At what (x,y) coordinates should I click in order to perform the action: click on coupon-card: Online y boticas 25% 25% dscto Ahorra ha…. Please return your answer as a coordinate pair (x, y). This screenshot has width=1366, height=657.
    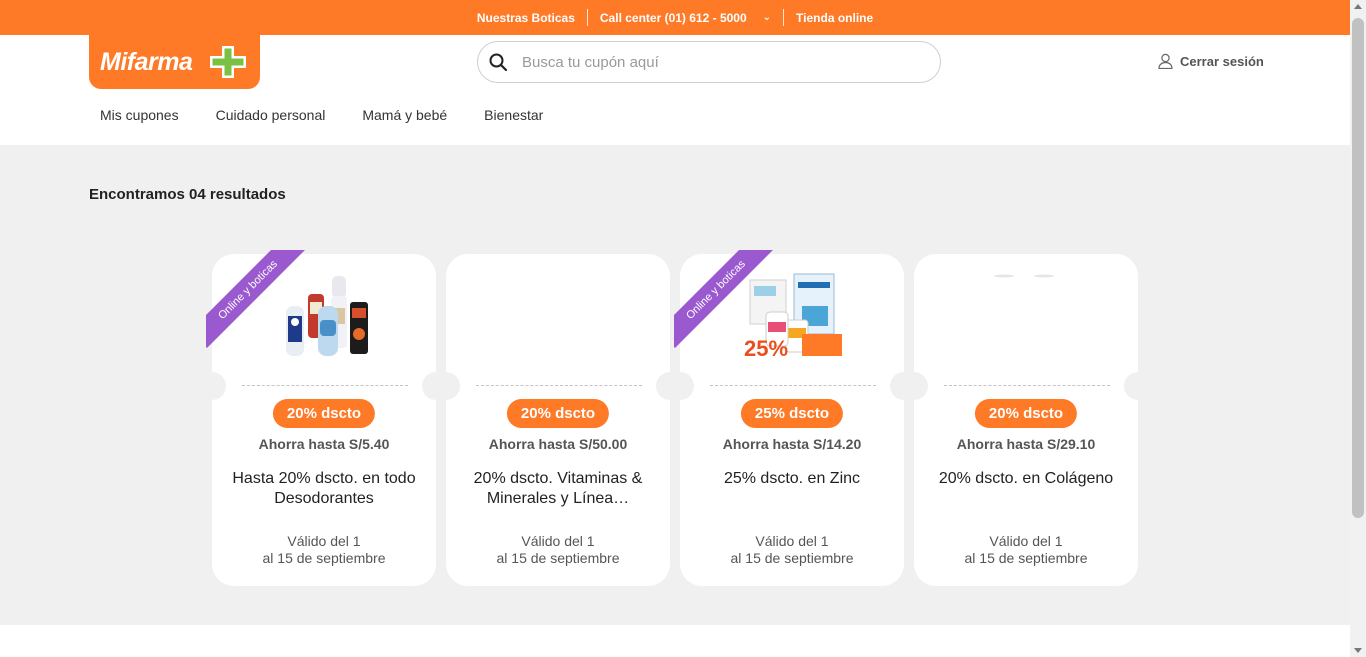
    Looking at the image, I should click on (792, 418).